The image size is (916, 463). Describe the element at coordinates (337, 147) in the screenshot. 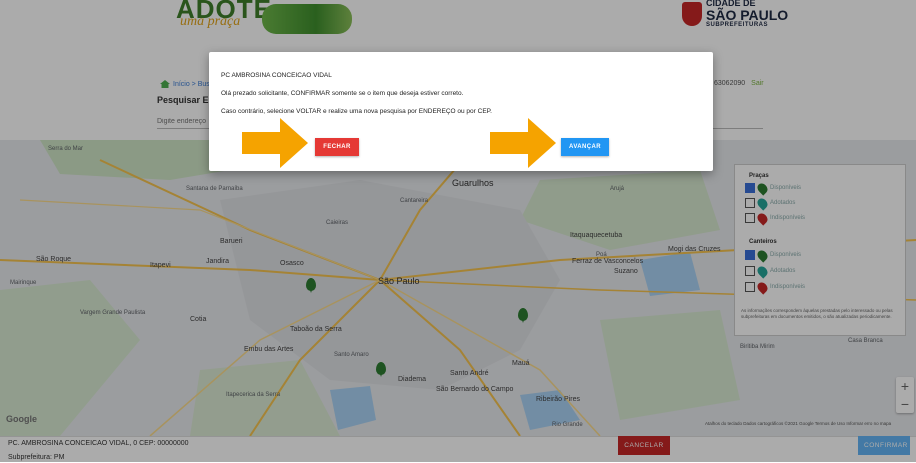

I see `close-button: FECHAR` at that location.